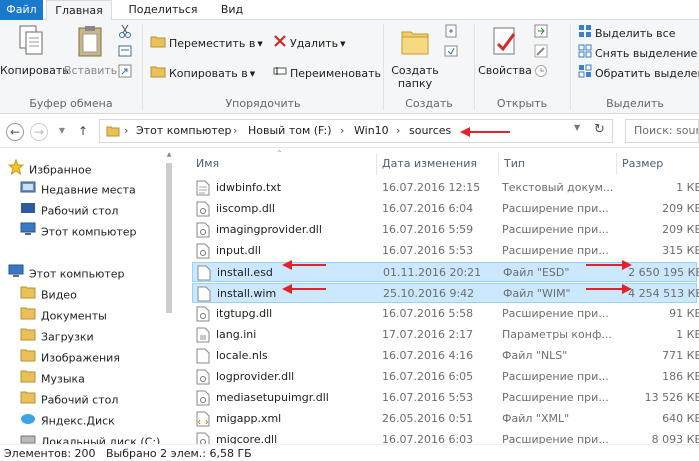 The height and width of the screenshot is (461, 699). What do you see at coordinates (184, 130) in the screenshot?
I see `breadcrumb-this-pc: Этот компьютер` at bounding box center [184, 130].